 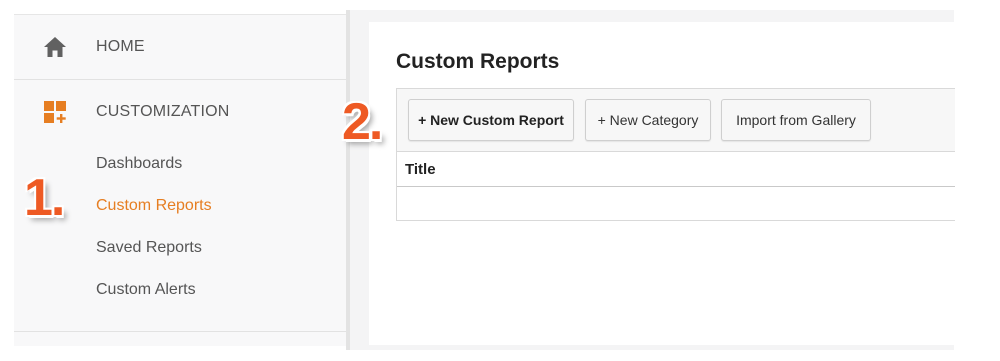 What do you see at coordinates (146, 290) in the screenshot?
I see `sidebar-item-custom-alerts: Custom Alerts` at bounding box center [146, 290].